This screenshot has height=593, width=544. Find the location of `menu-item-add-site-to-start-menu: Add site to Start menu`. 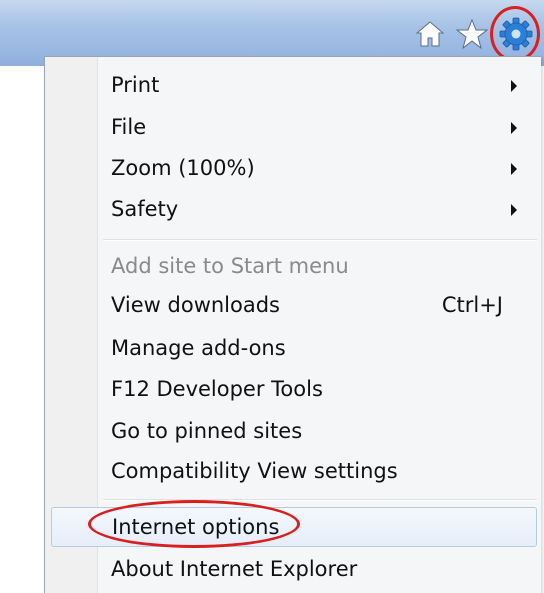

menu-item-add-site-to-start-menu: Add site to Start menu is located at coordinates (317, 266).